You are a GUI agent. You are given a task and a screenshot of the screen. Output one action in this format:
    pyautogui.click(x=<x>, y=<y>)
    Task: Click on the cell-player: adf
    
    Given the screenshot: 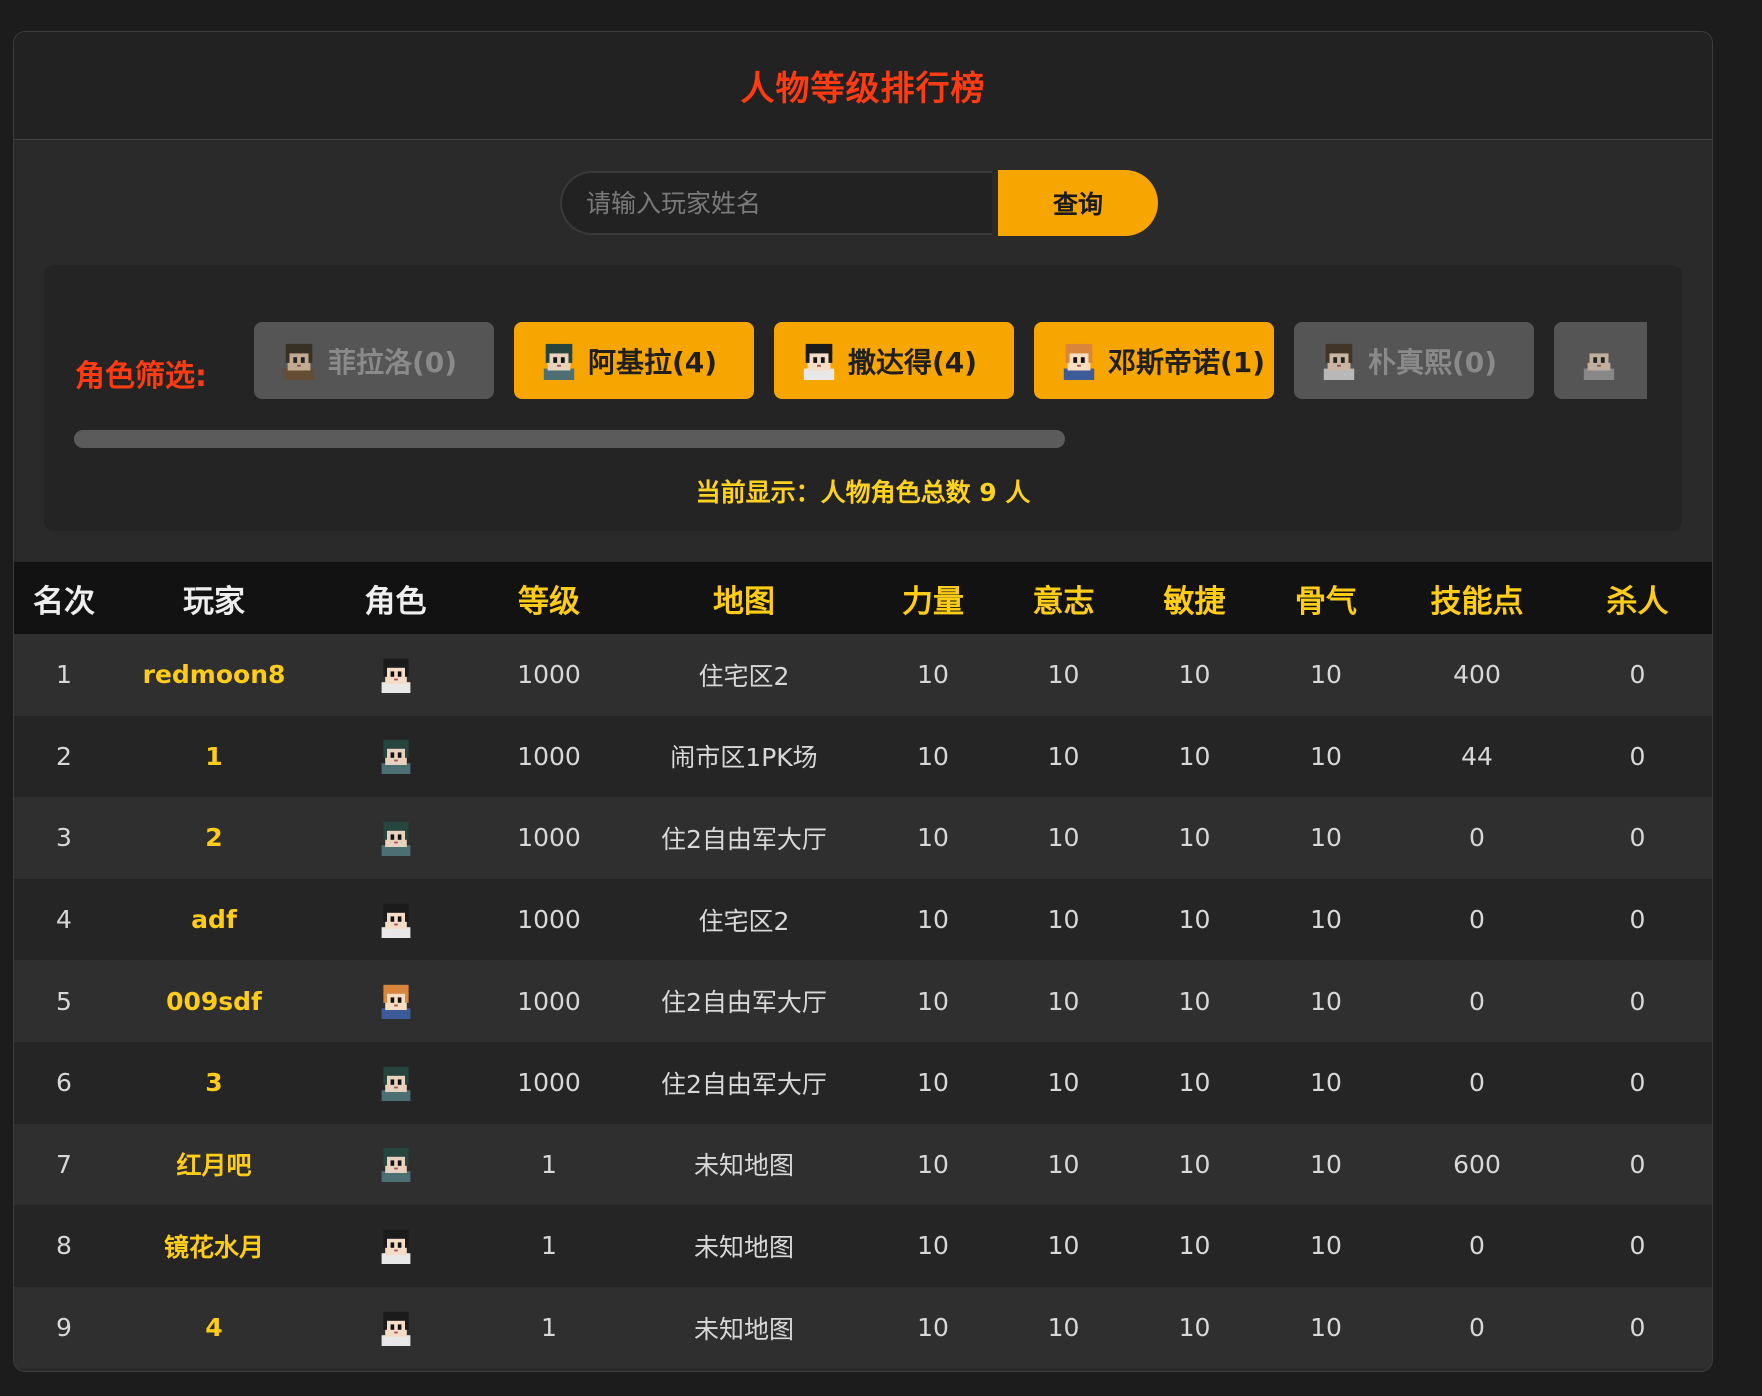 What is the action you would take?
    pyautogui.click(x=214, y=920)
    